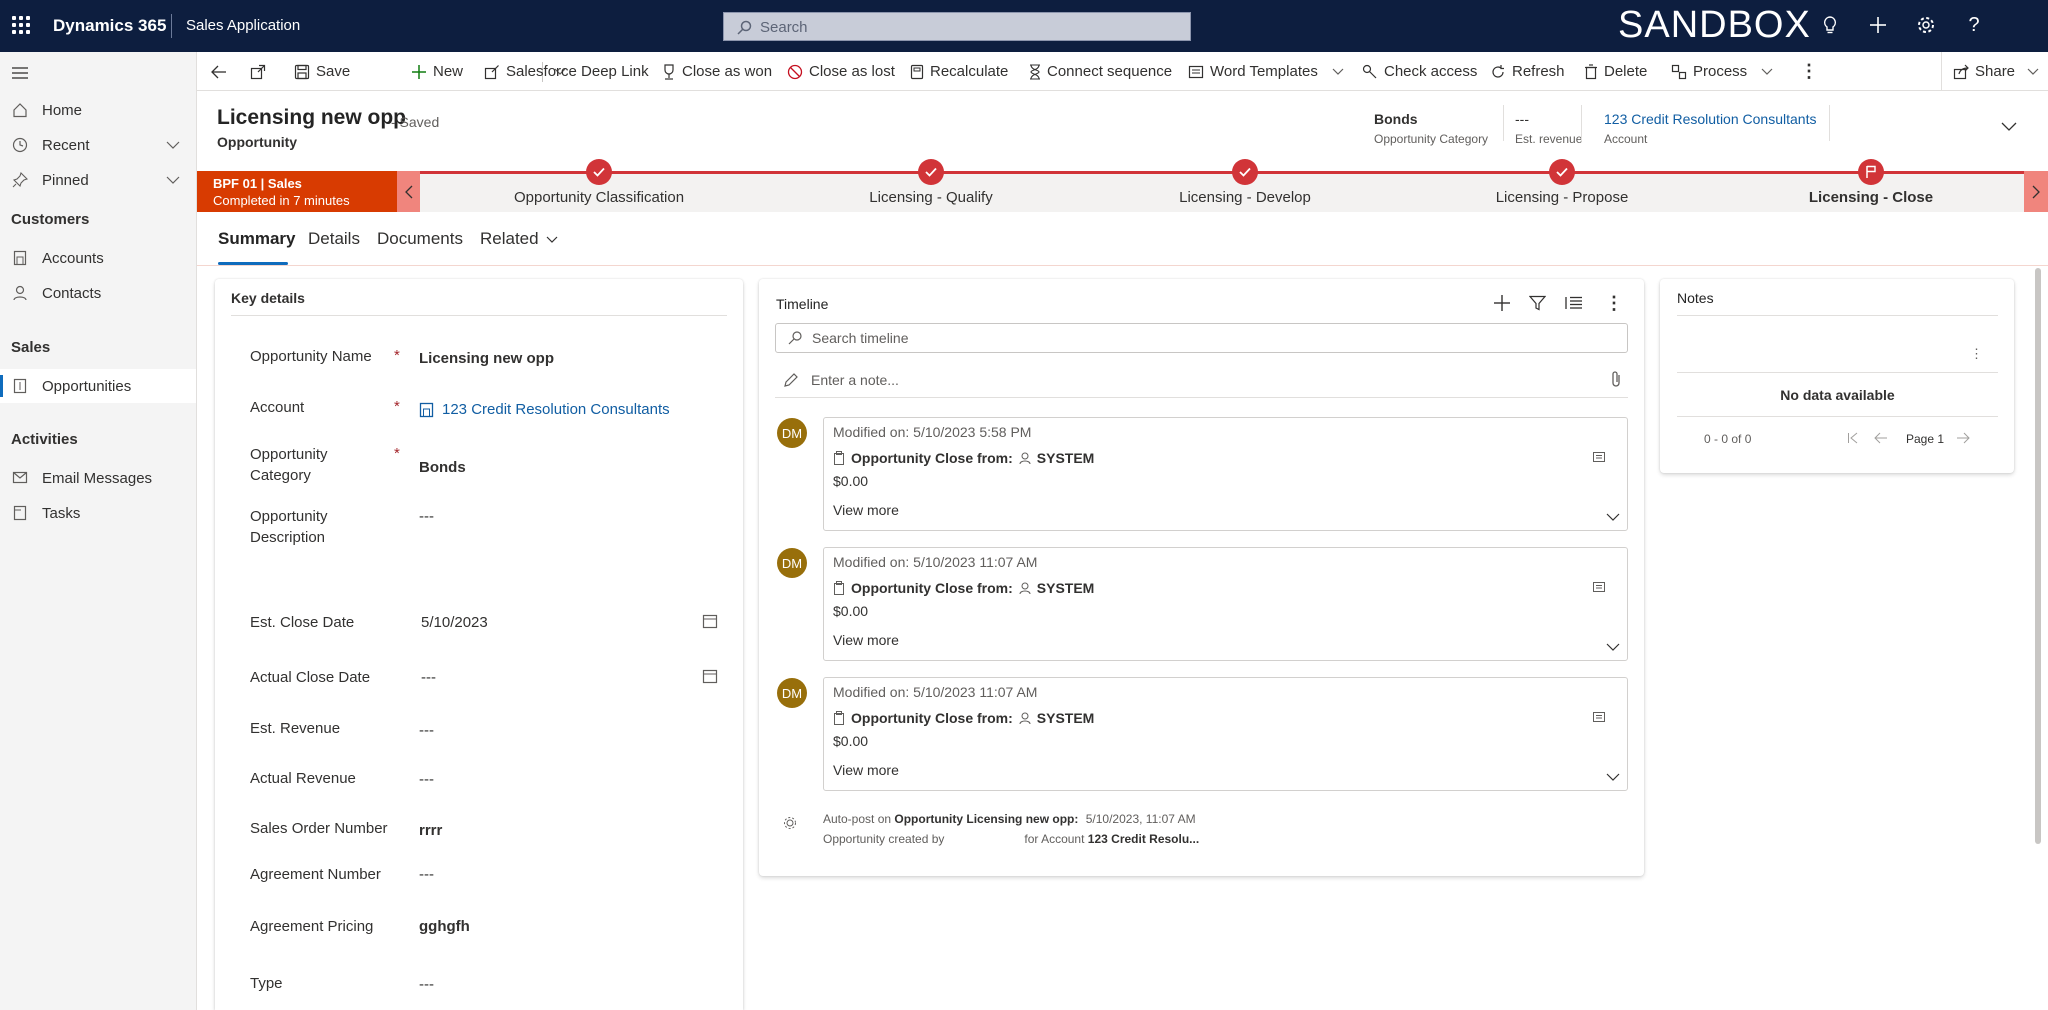  What do you see at coordinates (841, 71) in the screenshot?
I see `close-as-lost-button: Close as lost` at bounding box center [841, 71].